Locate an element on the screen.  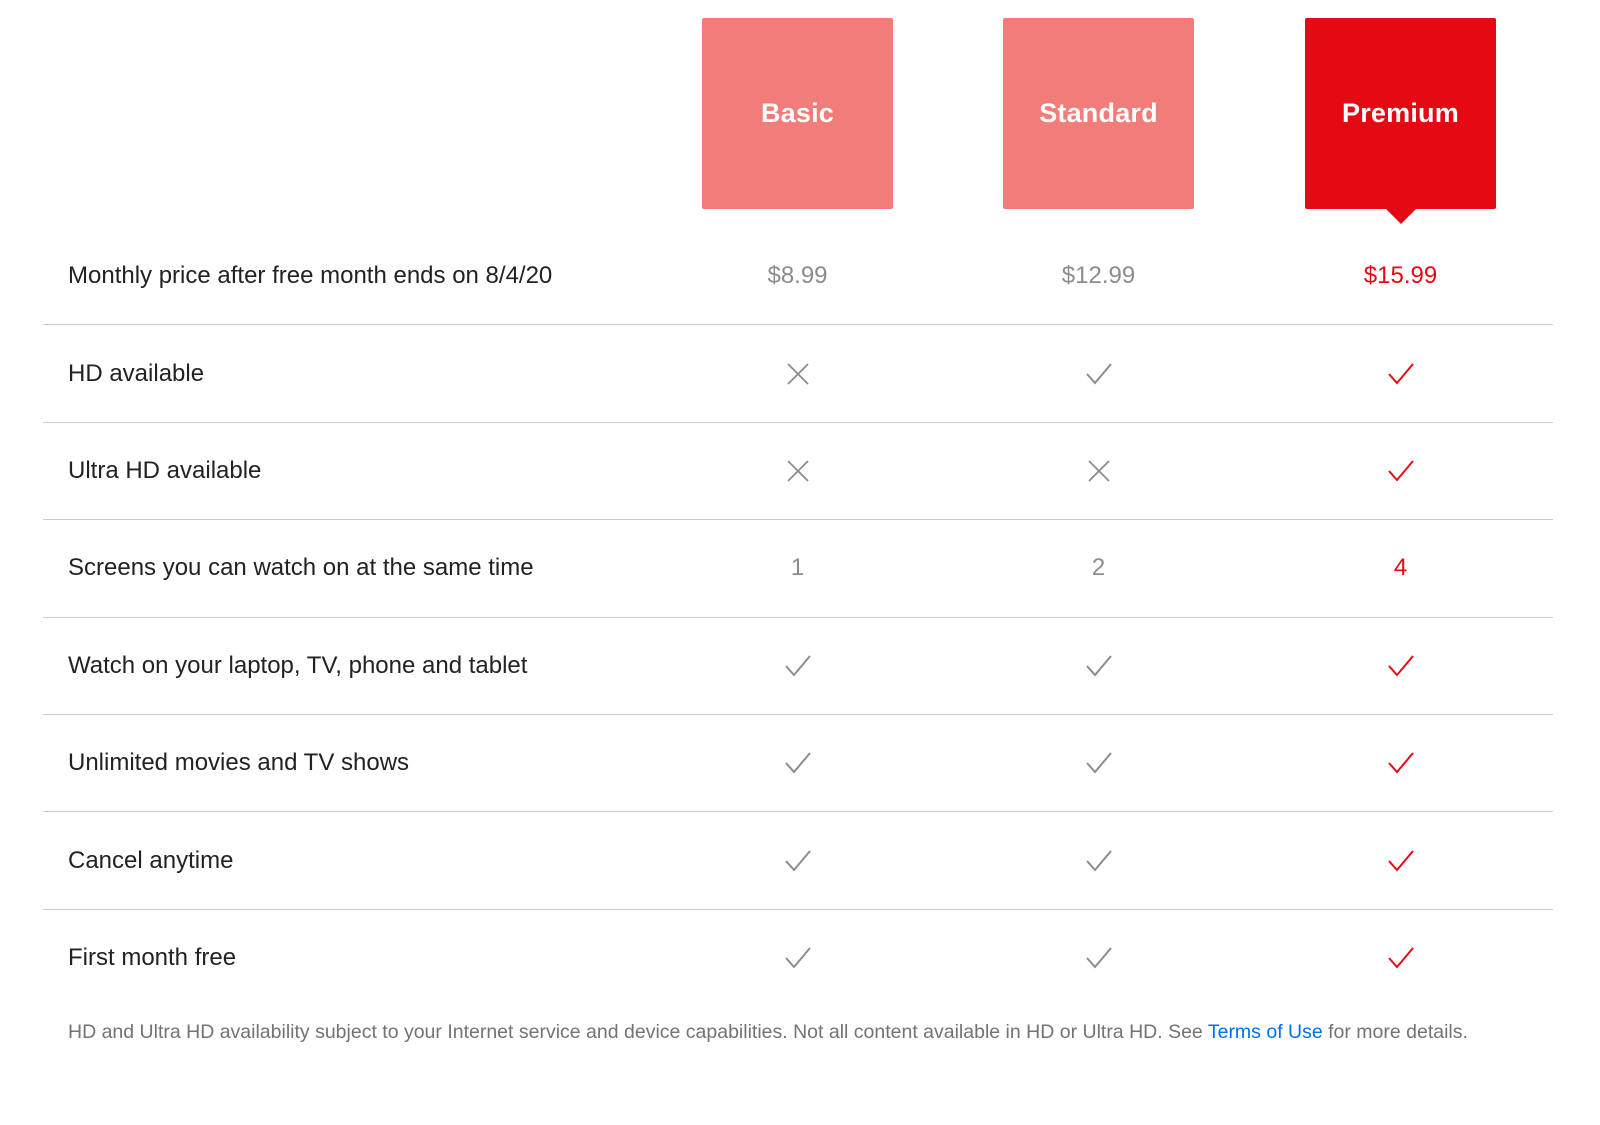
feature-row: Unlimited movies and TV shows is located at coordinates (798, 764).